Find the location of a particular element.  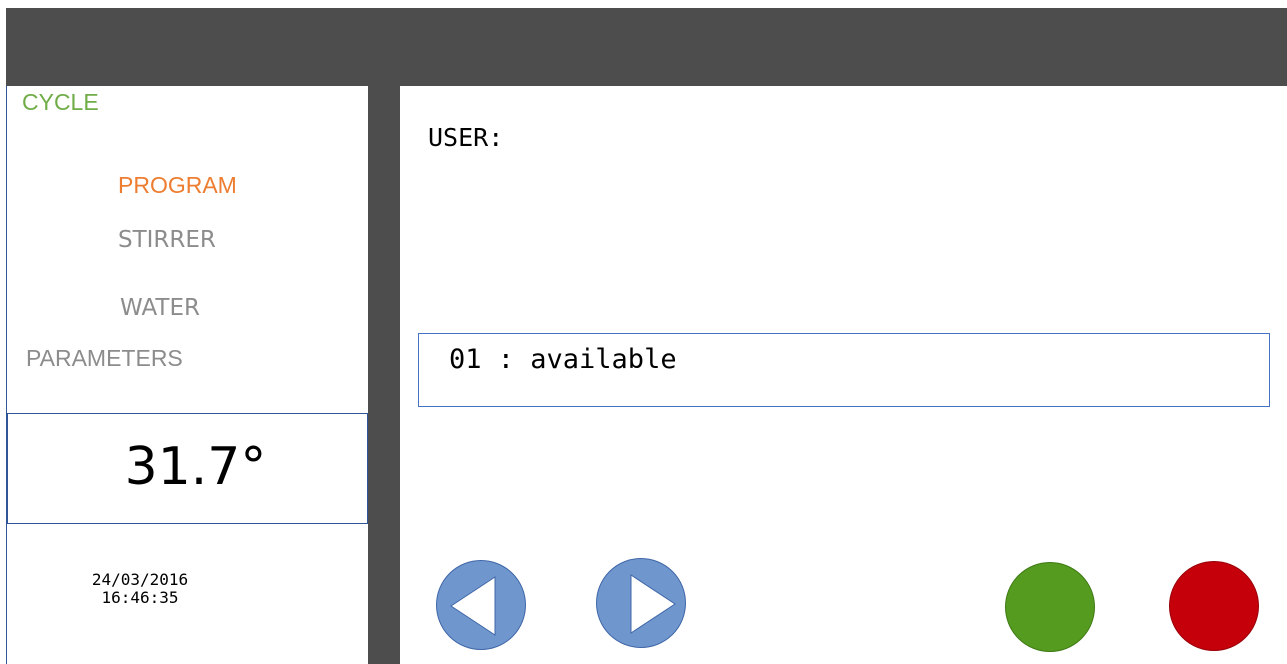

menu-item-water: WATER is located at coordinates (160, 308).